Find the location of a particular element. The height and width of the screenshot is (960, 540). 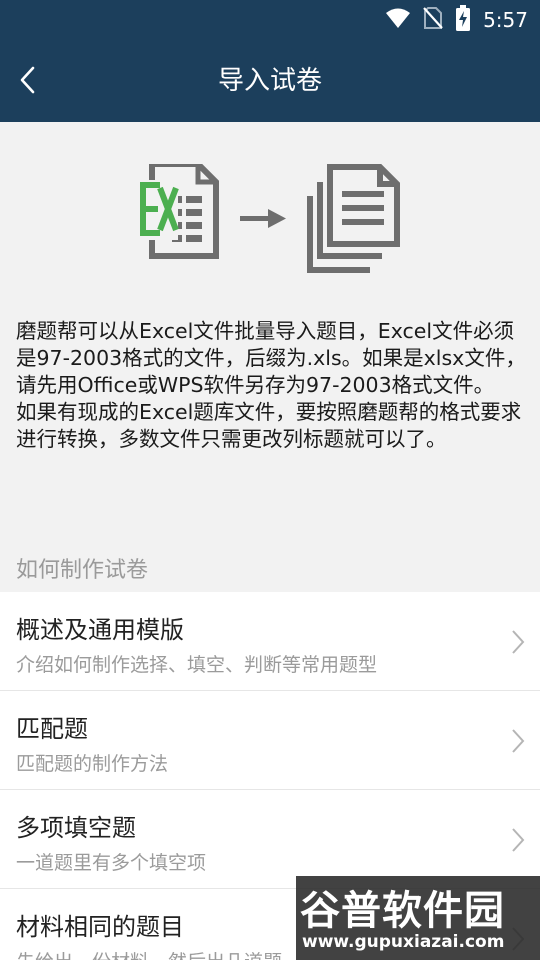

status-icons: 5:57 is located at coordinates (456, 20).